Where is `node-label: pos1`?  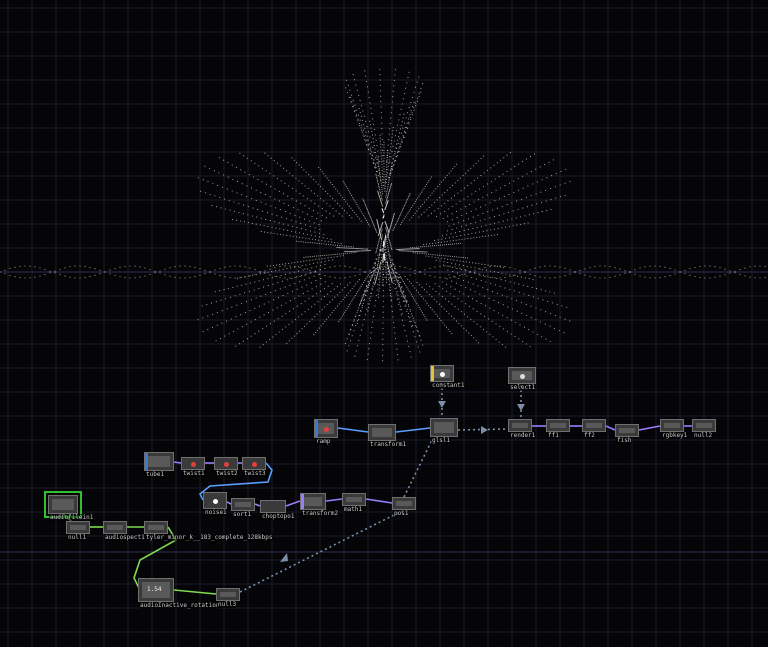
node-label: pos1 is located at coordinates (401, 513).